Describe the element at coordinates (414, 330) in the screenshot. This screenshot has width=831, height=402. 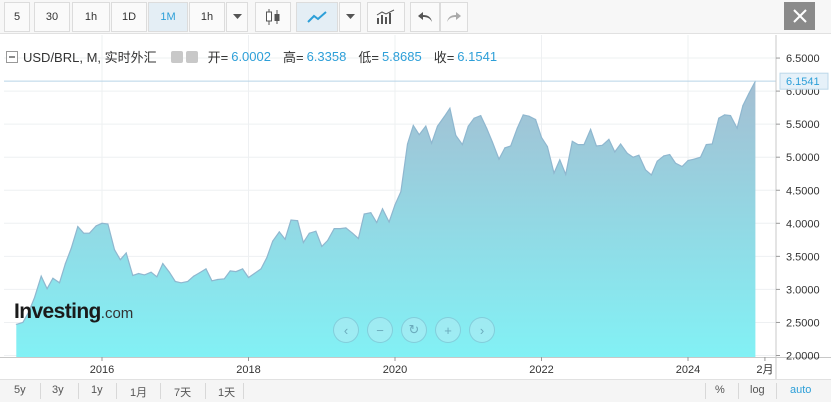
I see `reset-button: ↻` at that location.